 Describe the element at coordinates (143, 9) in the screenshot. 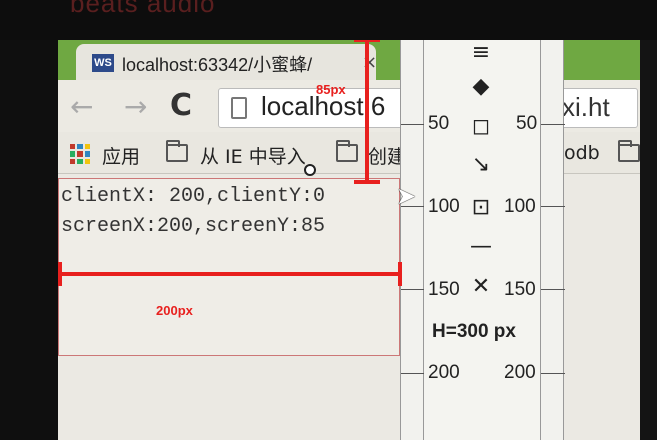

I see `beats-audio-logo: beats audio` at that location.